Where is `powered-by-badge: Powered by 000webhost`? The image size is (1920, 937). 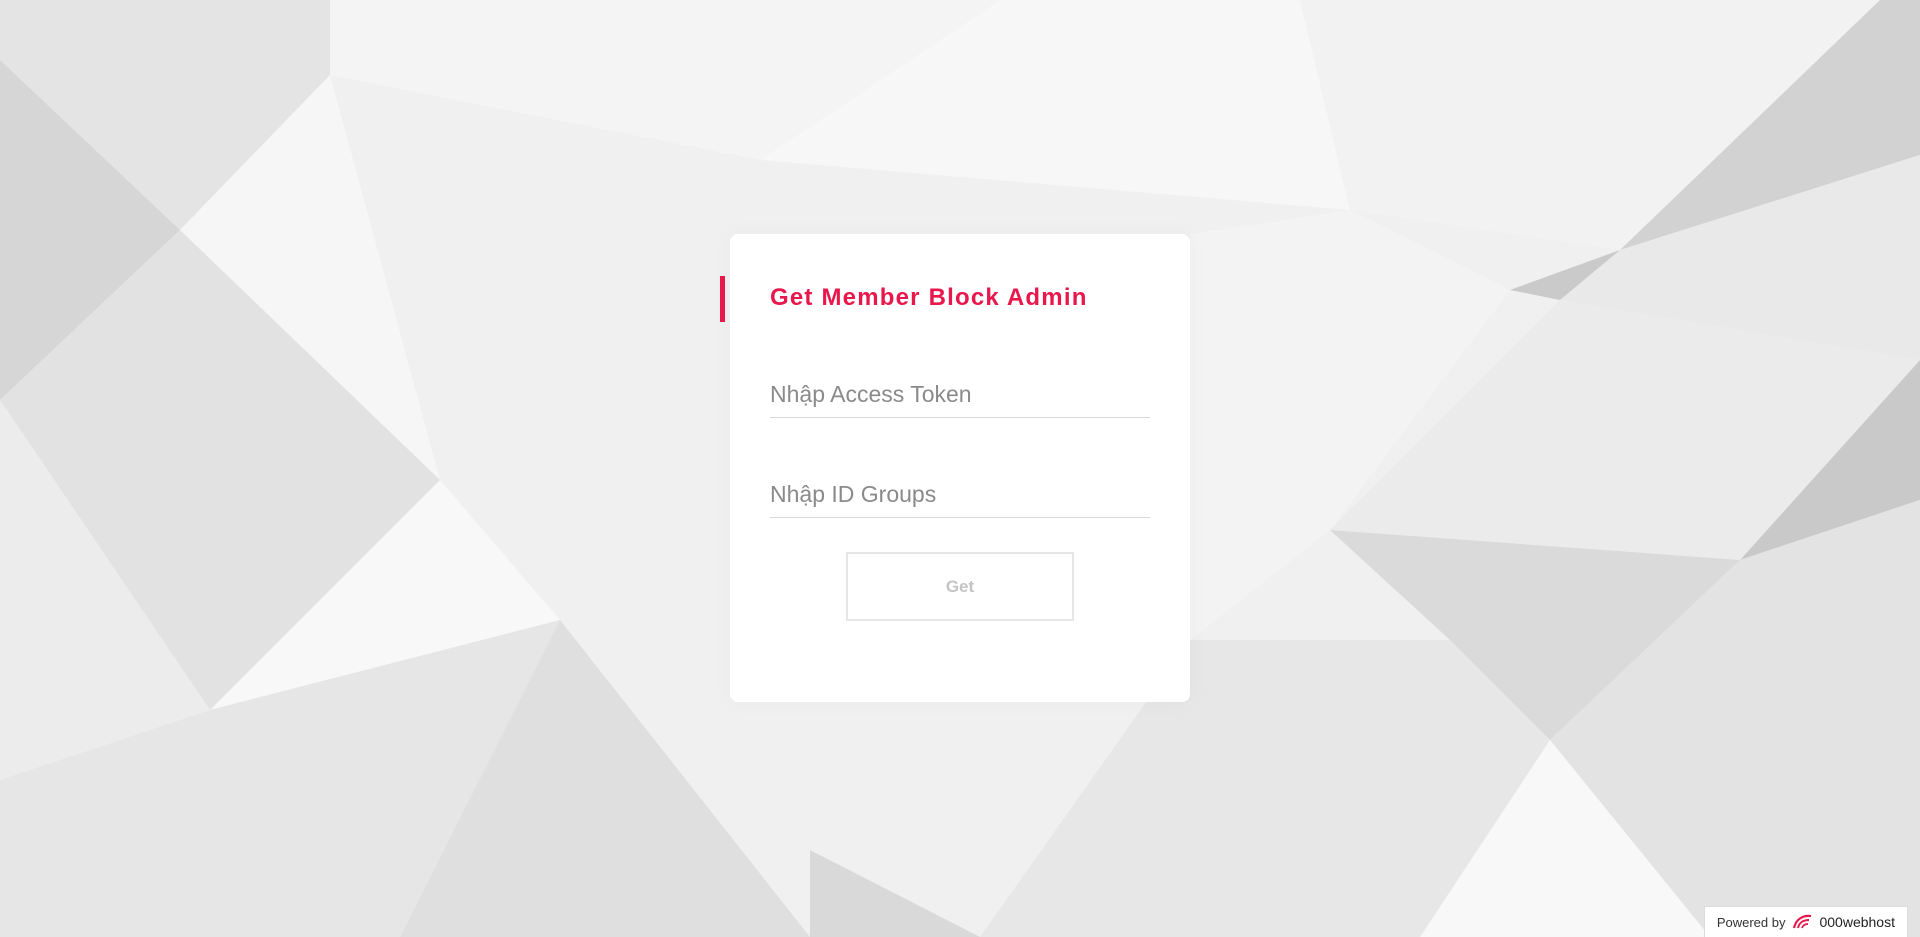 powered-by-badge: Powered by 000webhost is located at coordinates (1805, 921).